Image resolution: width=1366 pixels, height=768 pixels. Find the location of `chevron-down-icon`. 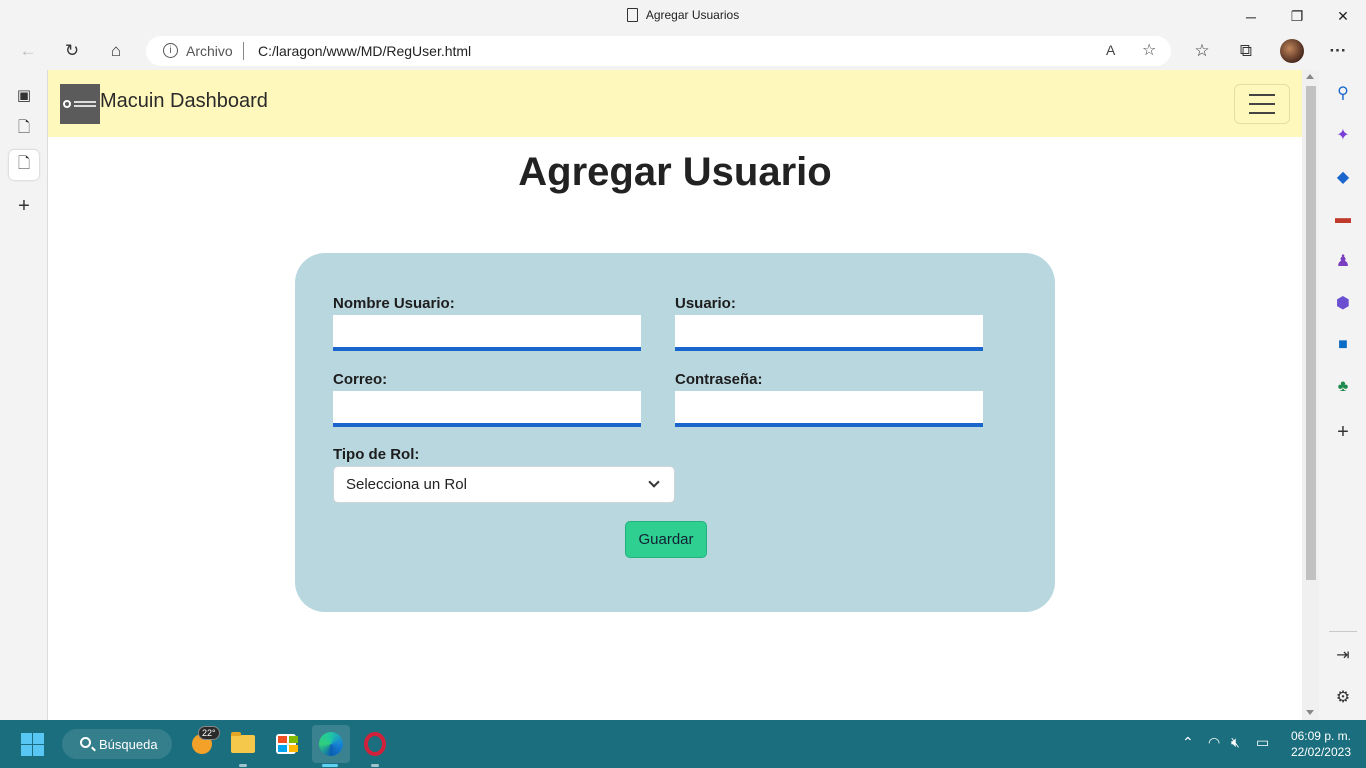

chevron-down-icon is located at coordinates (654, 482).